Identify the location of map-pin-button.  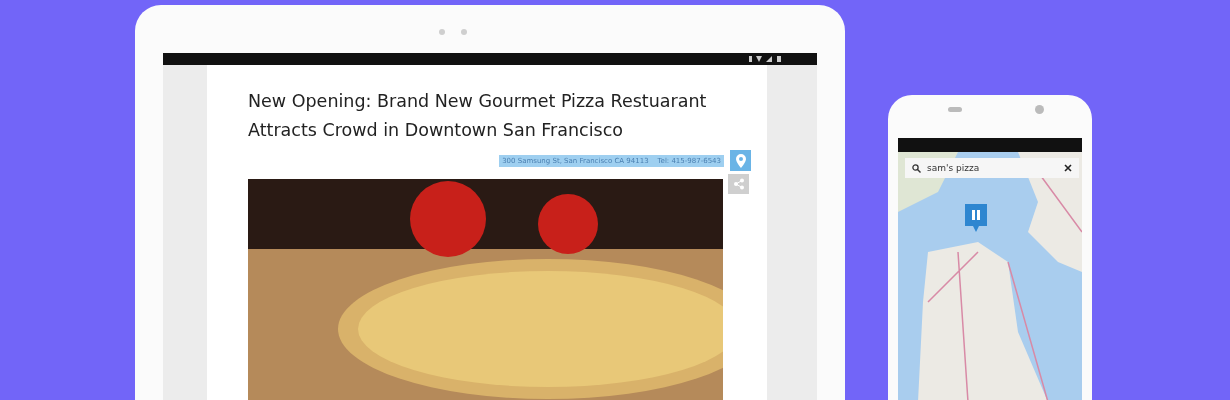
(740, 160).